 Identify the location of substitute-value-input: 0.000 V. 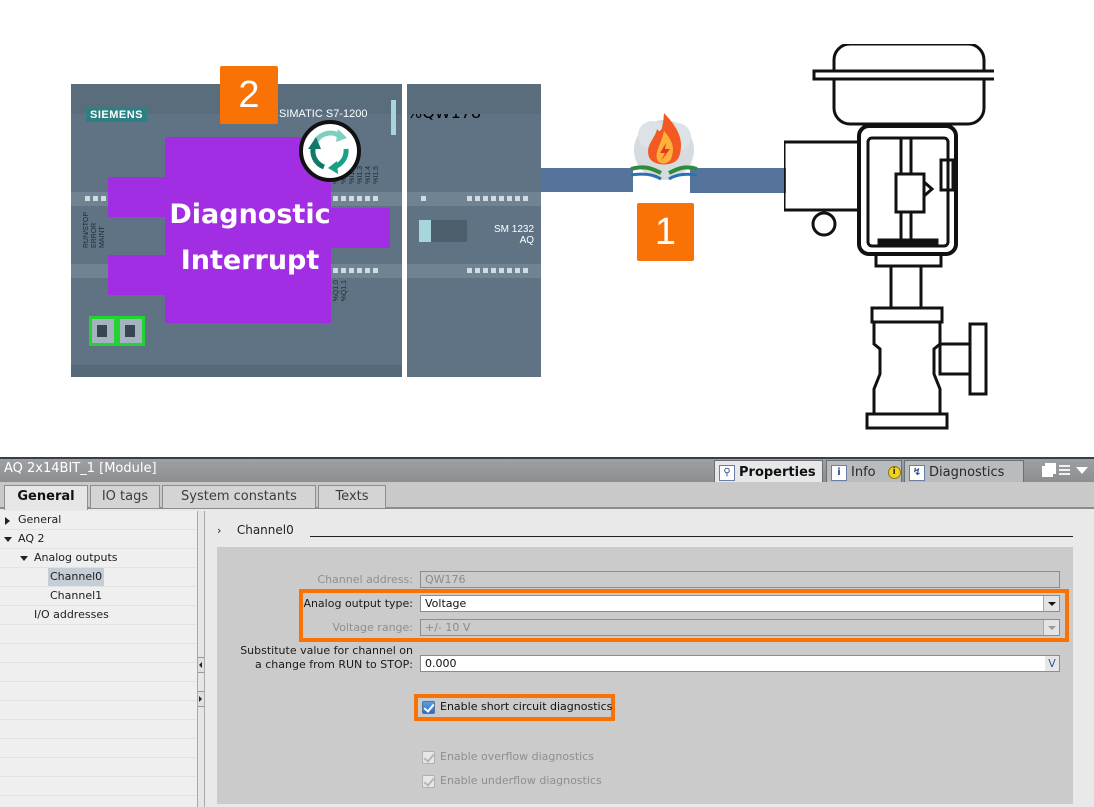
(740, 663).